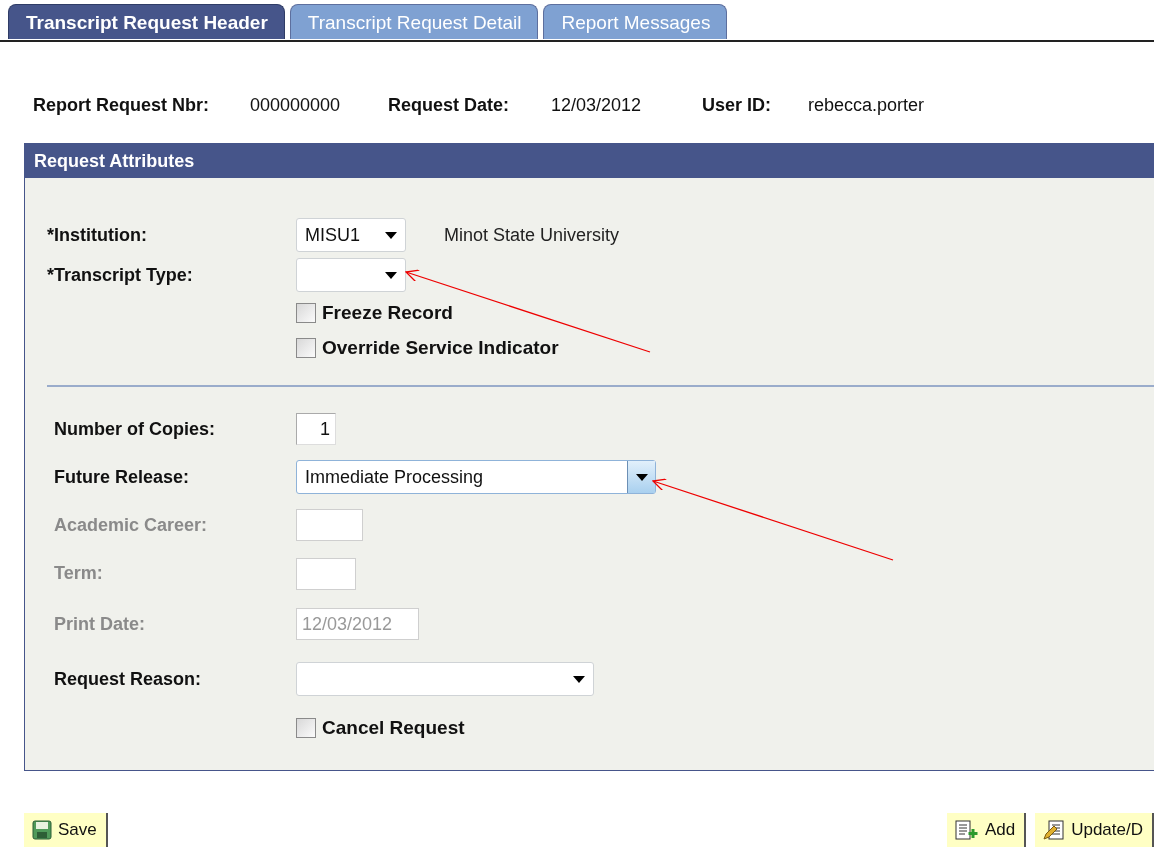  I want to click on field-label: *Institution:, so click(97, 235).